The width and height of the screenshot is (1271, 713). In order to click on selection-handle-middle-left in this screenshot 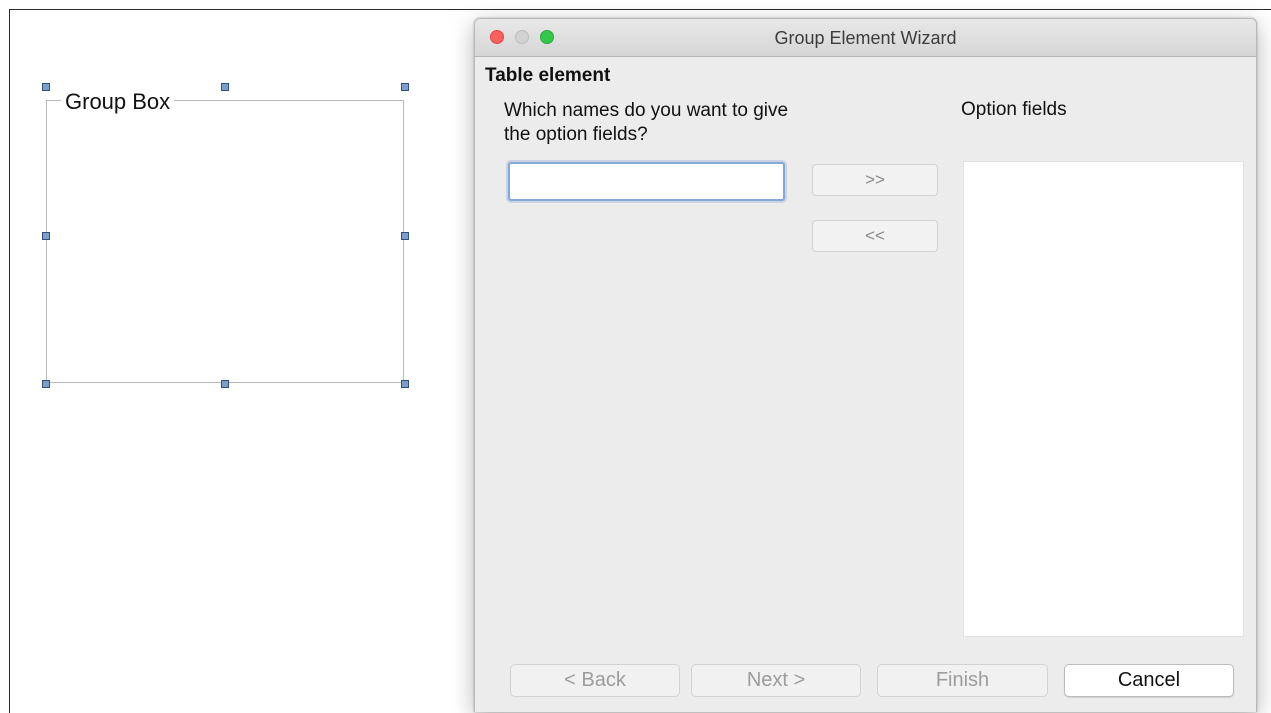, I will do `click(46, 236)`.